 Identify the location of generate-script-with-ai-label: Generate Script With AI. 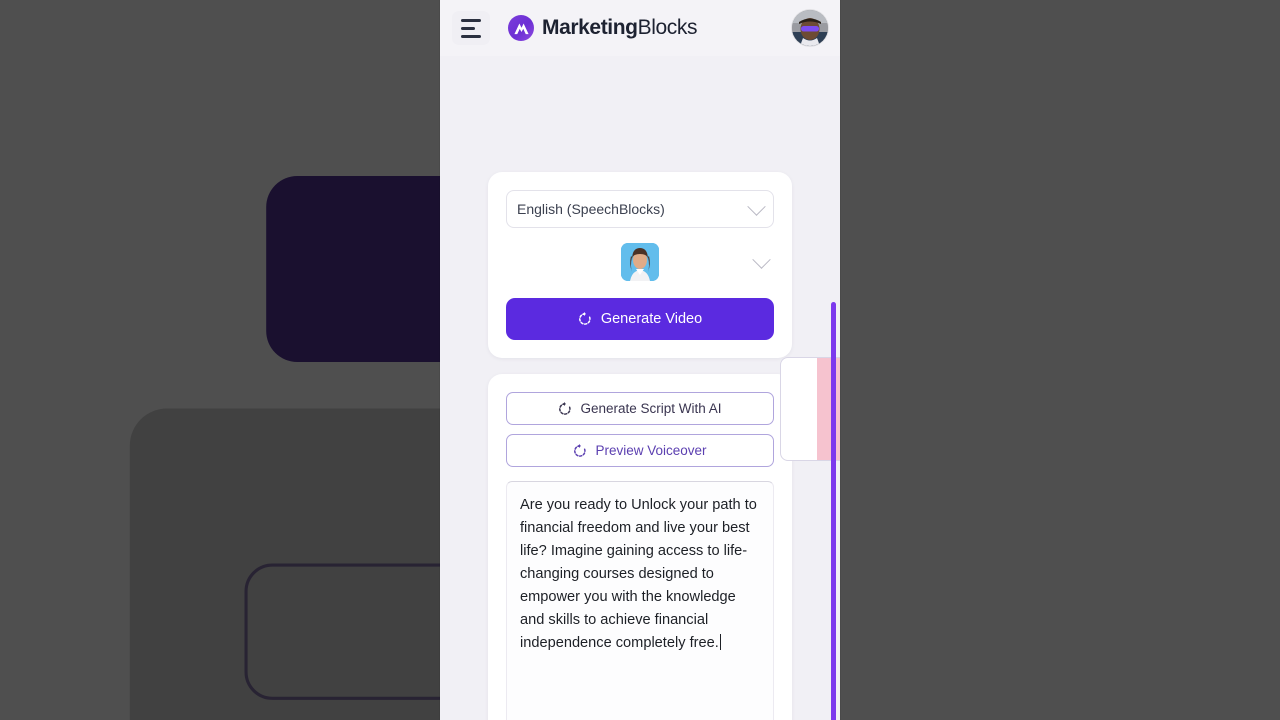
(651, 408).